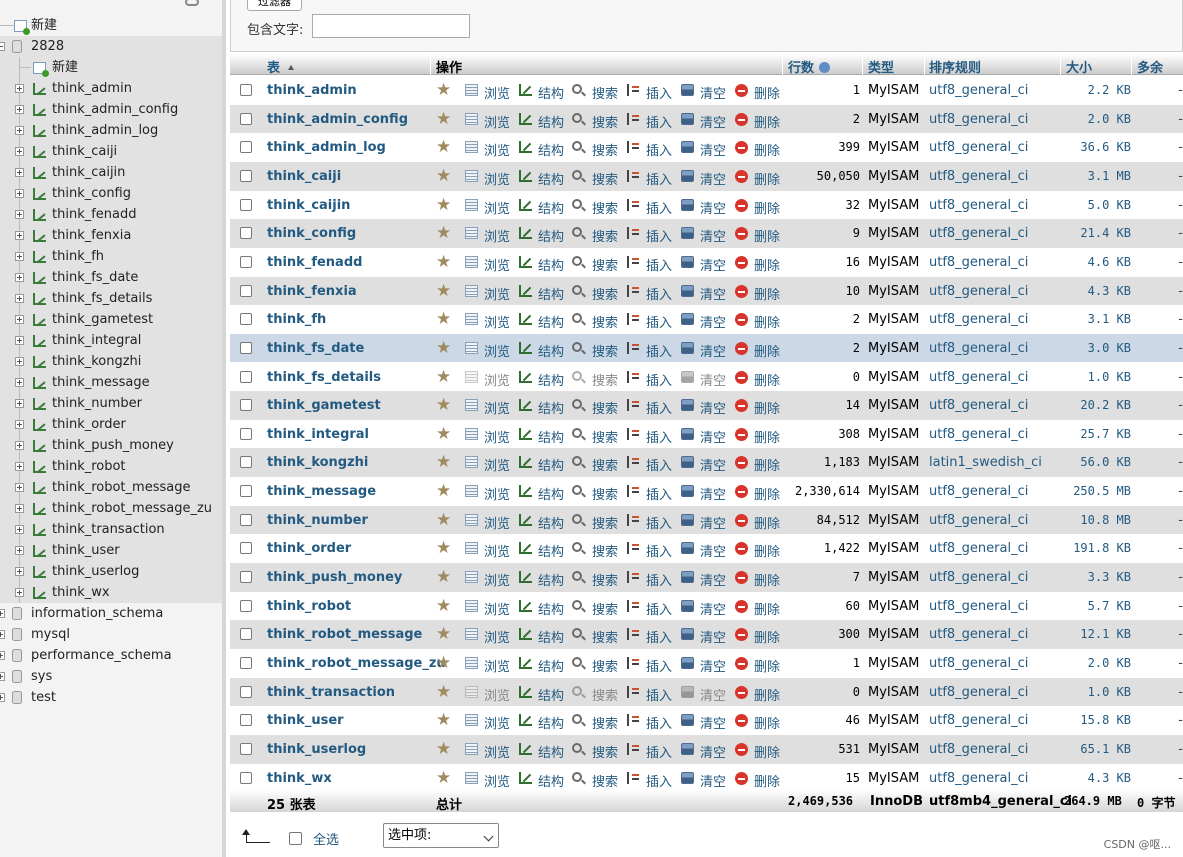  I want to click on check-all-label: 全选, so click(326, 838).